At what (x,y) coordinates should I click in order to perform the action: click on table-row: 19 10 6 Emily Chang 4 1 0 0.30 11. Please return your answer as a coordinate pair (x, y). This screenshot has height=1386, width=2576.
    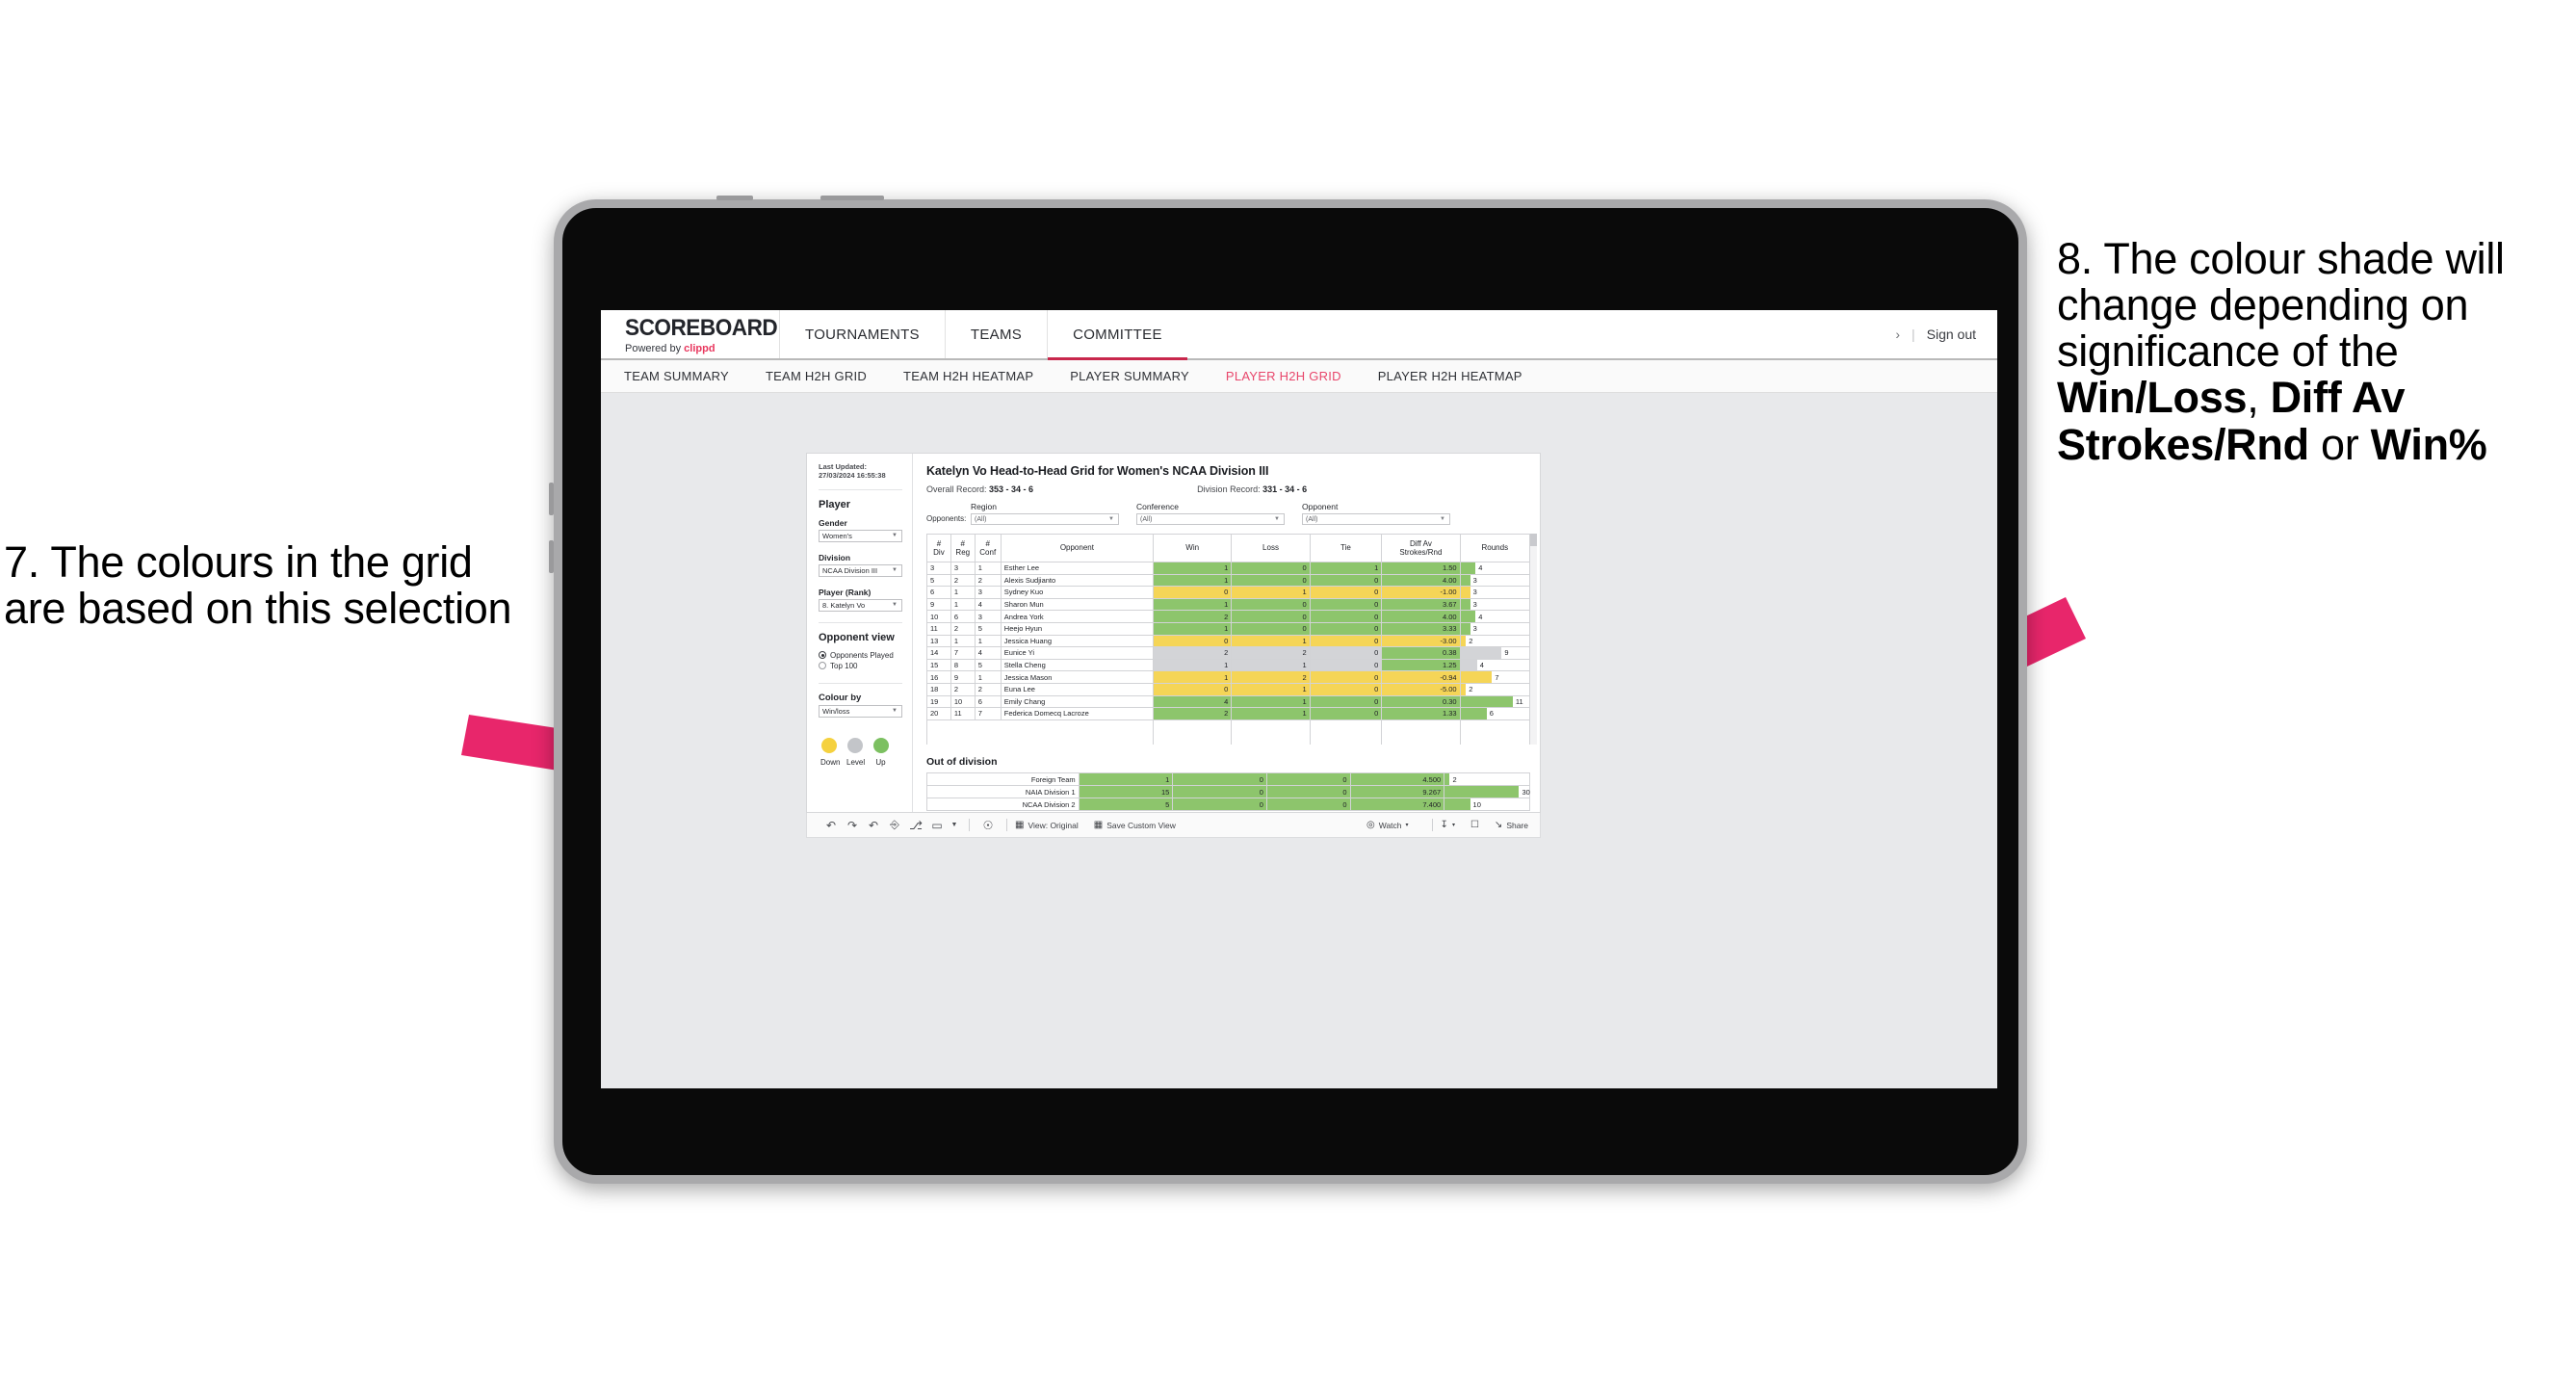
    Looking at the image, I should click on (1228, 701).